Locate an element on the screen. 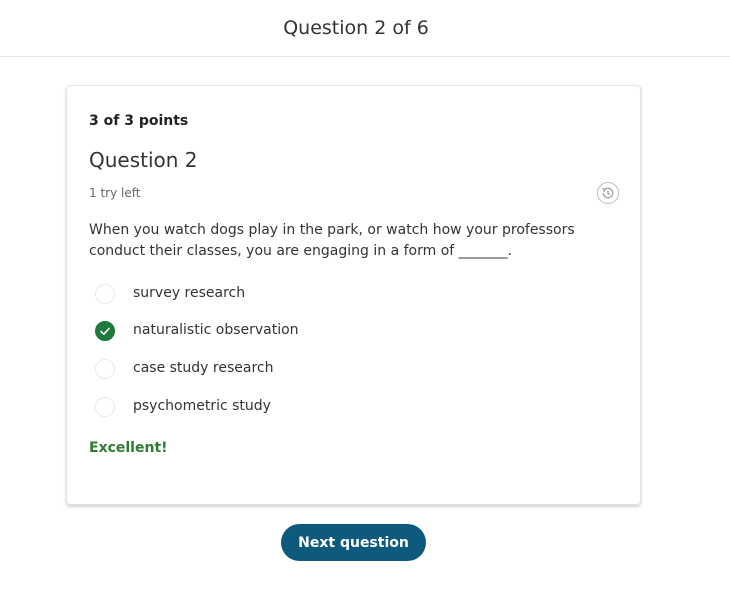 The width and height of the screenshot is (730, 599). next-question-button: Next question is located at coordinates (353, 542).